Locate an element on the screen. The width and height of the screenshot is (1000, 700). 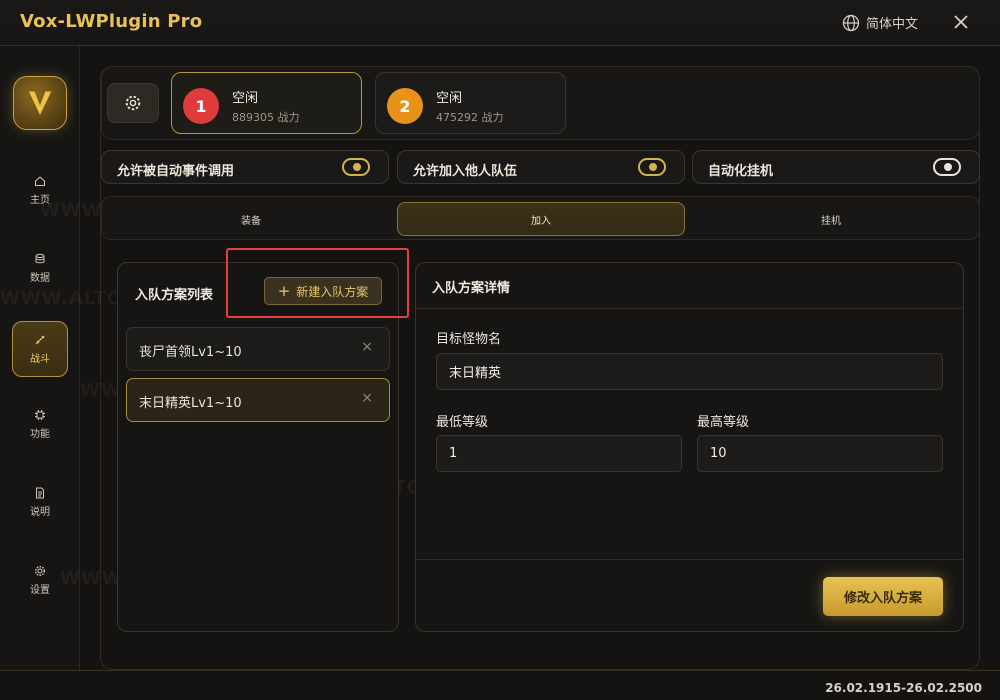
chip-icon is located at coordinates (40, 414).